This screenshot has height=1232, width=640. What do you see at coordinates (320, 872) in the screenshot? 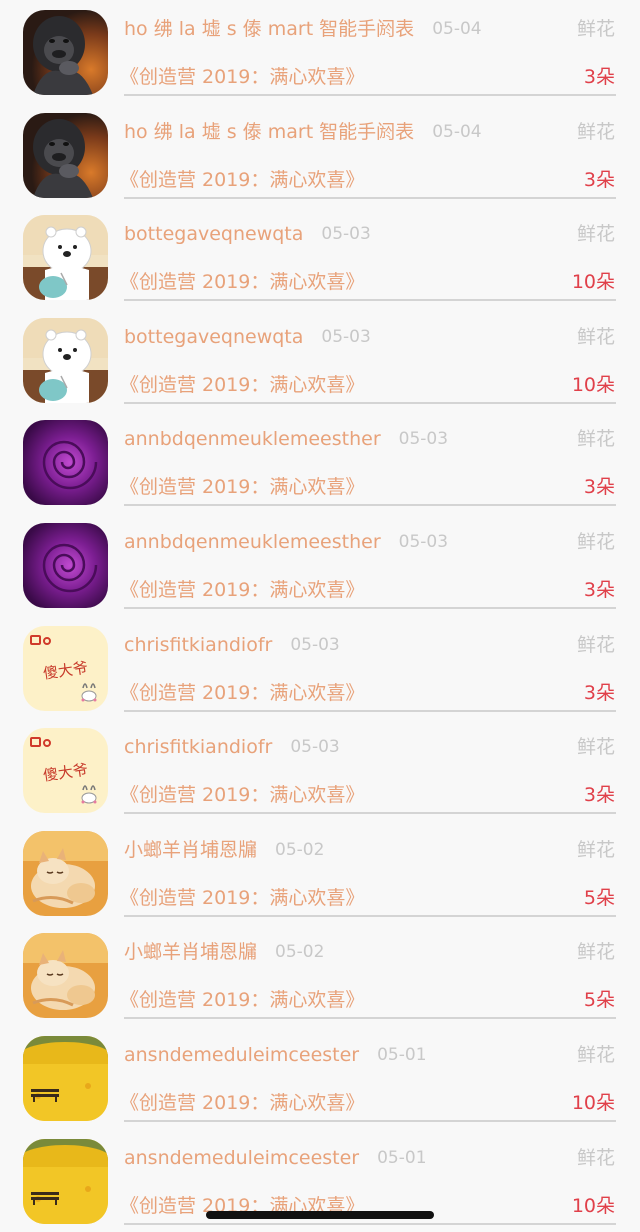
I see `list-item: 小螂羊肖埔恩牖 05-02 鲜花《创造营 2019：满心欢喜》 5朵` at bounding box center [320, 872].